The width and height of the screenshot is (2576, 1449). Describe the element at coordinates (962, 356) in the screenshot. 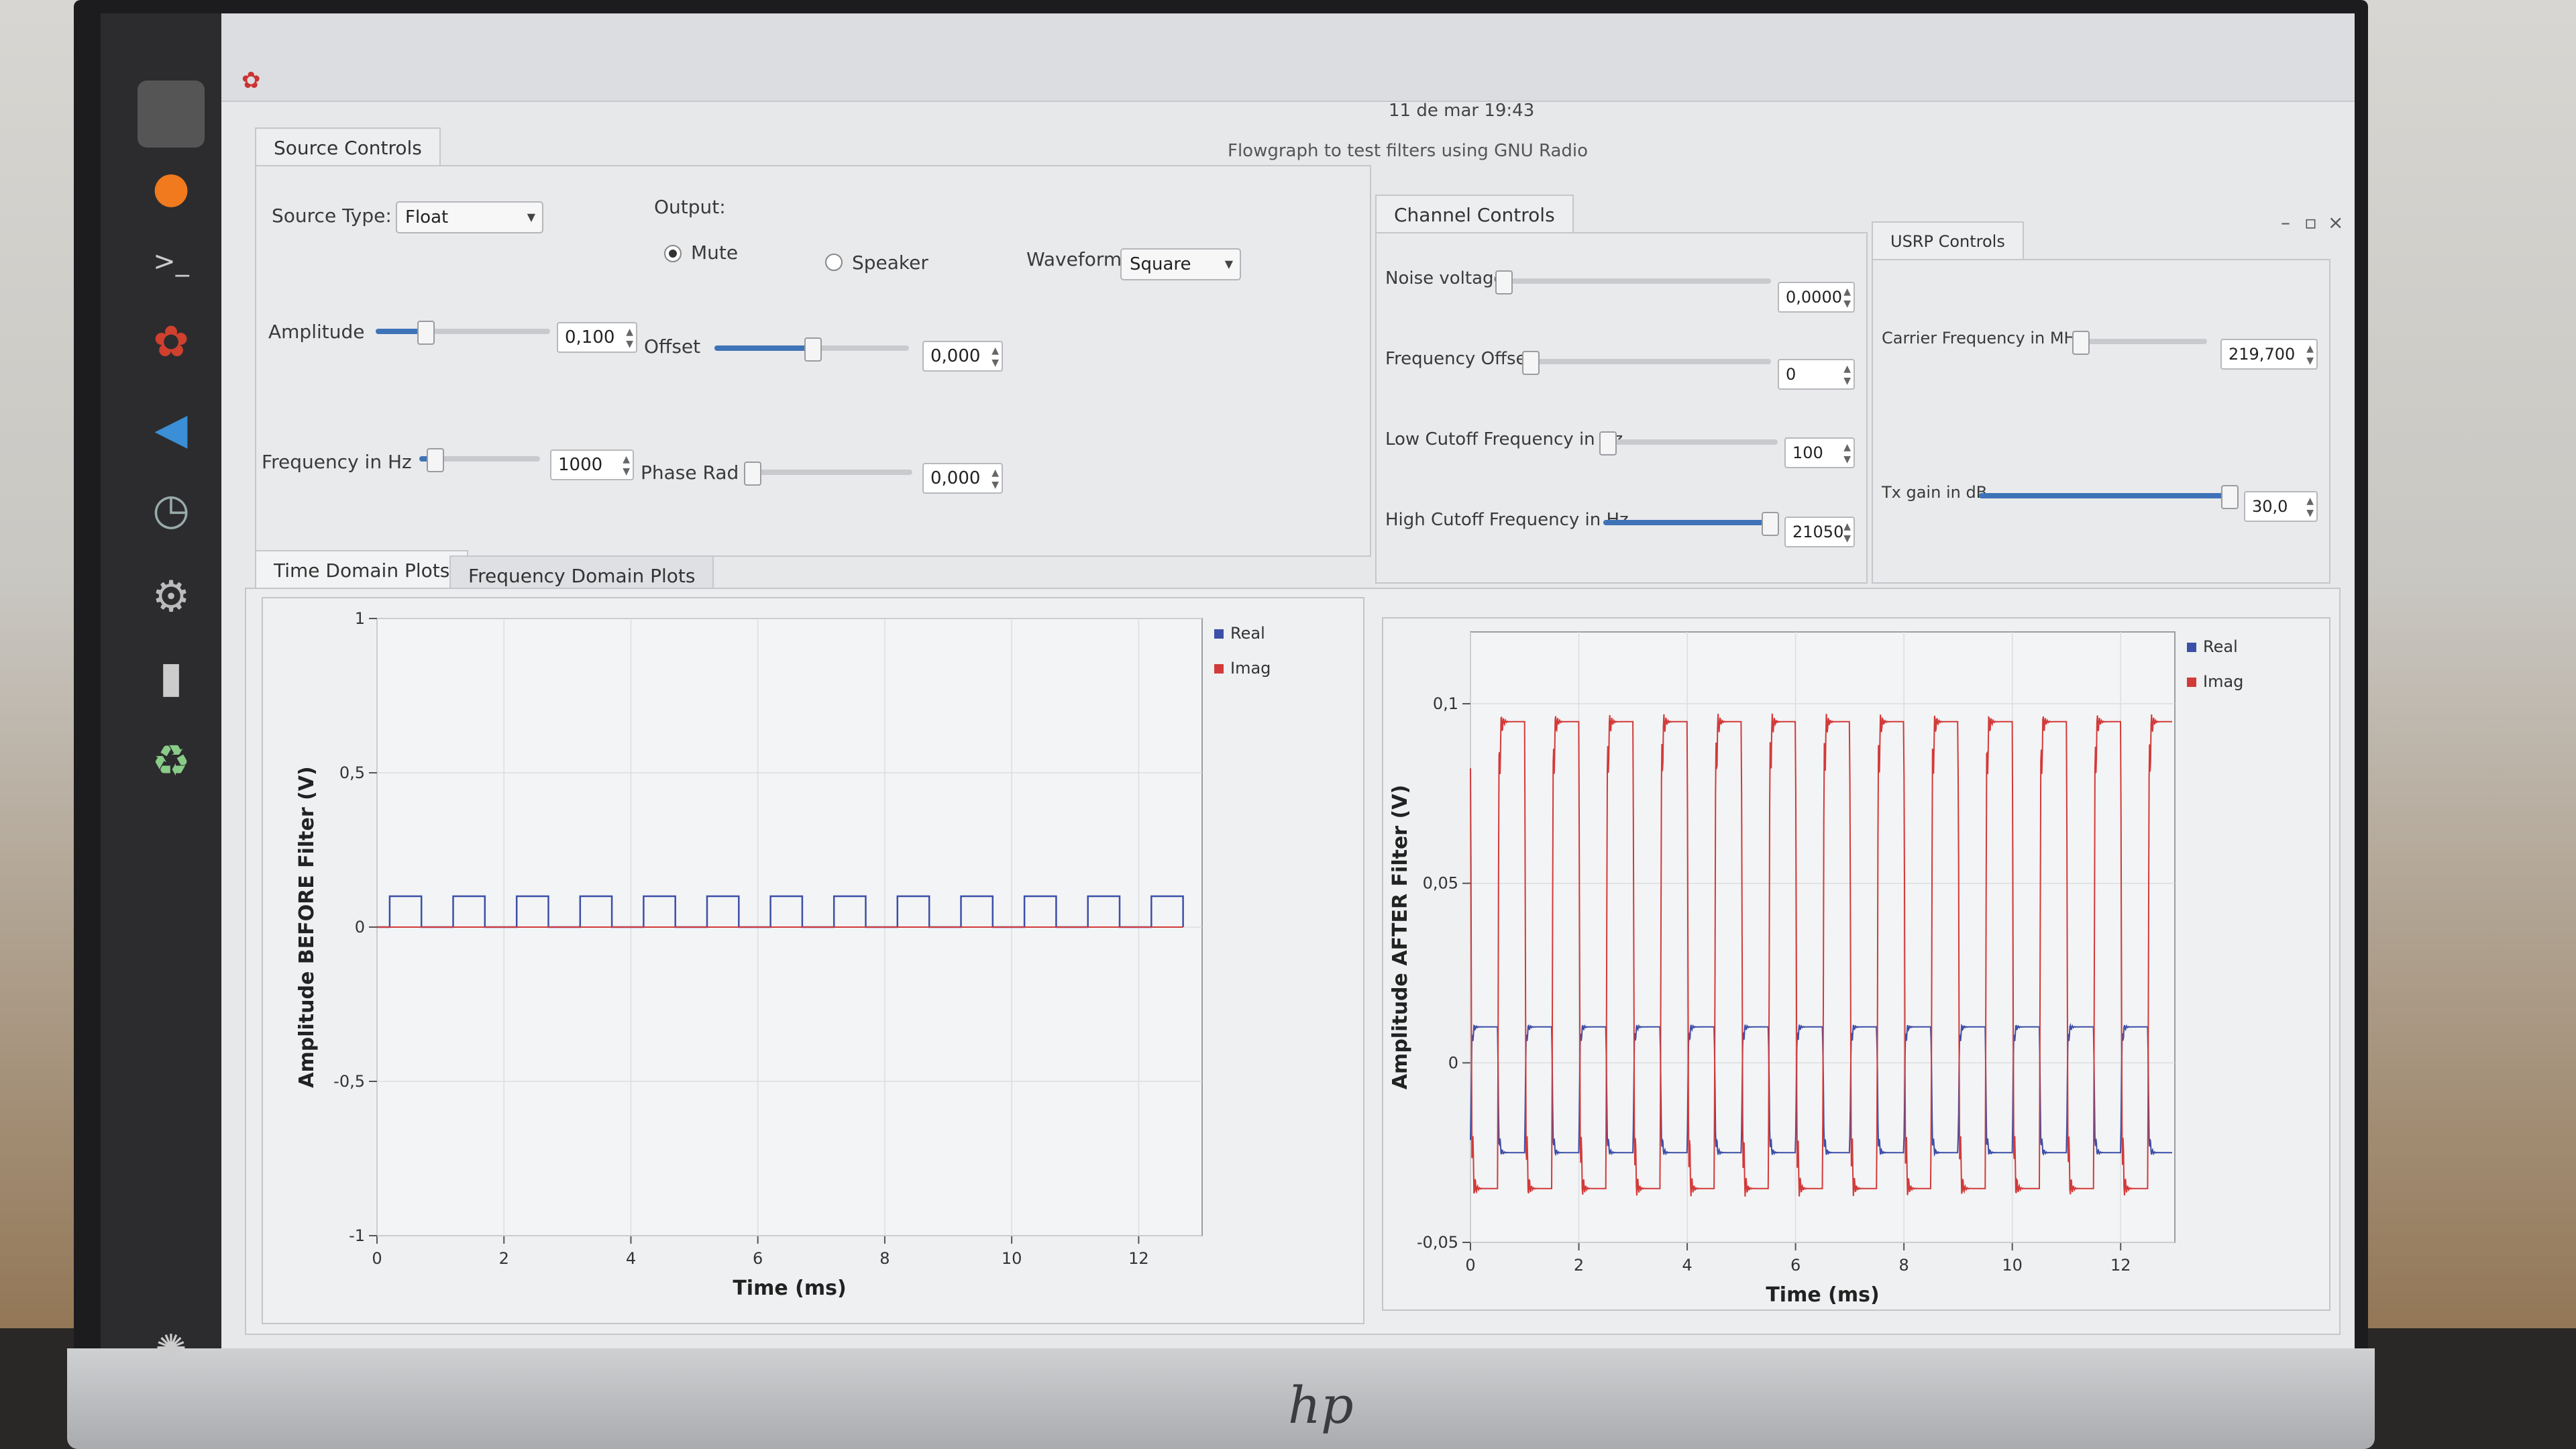

I see `offset-spinbox: 0,000 ▲ ▼` at that location.